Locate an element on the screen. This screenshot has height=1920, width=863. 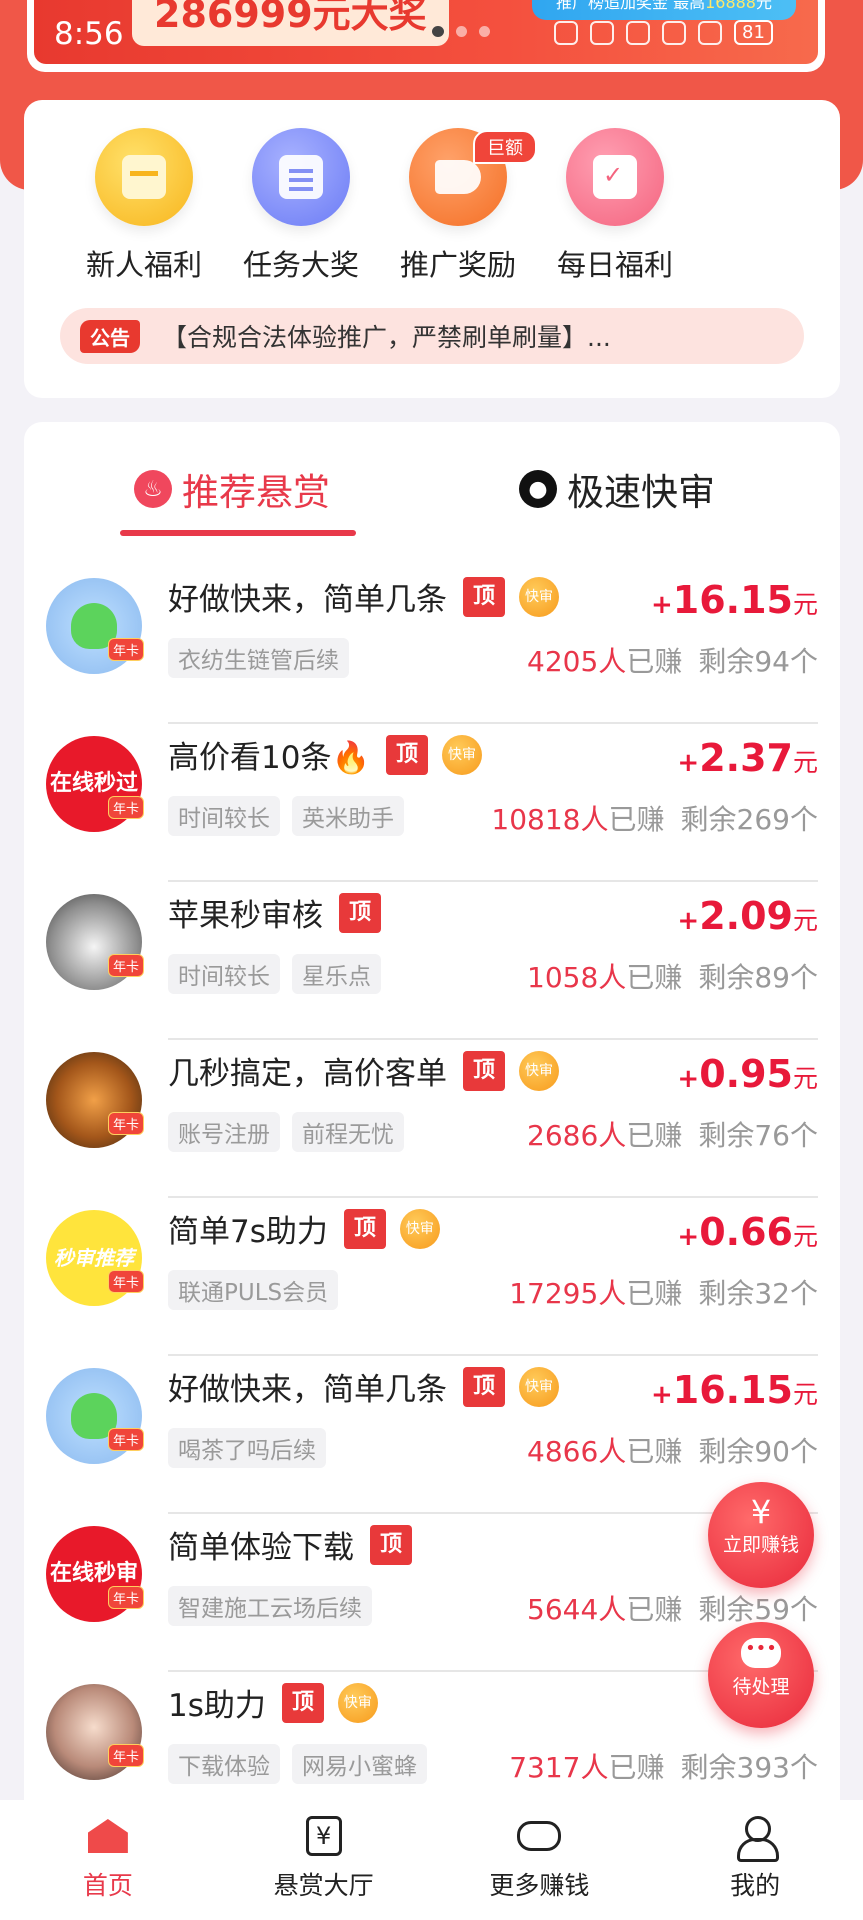
task-reward: +2.09元 is located at coordinates (747, 916).